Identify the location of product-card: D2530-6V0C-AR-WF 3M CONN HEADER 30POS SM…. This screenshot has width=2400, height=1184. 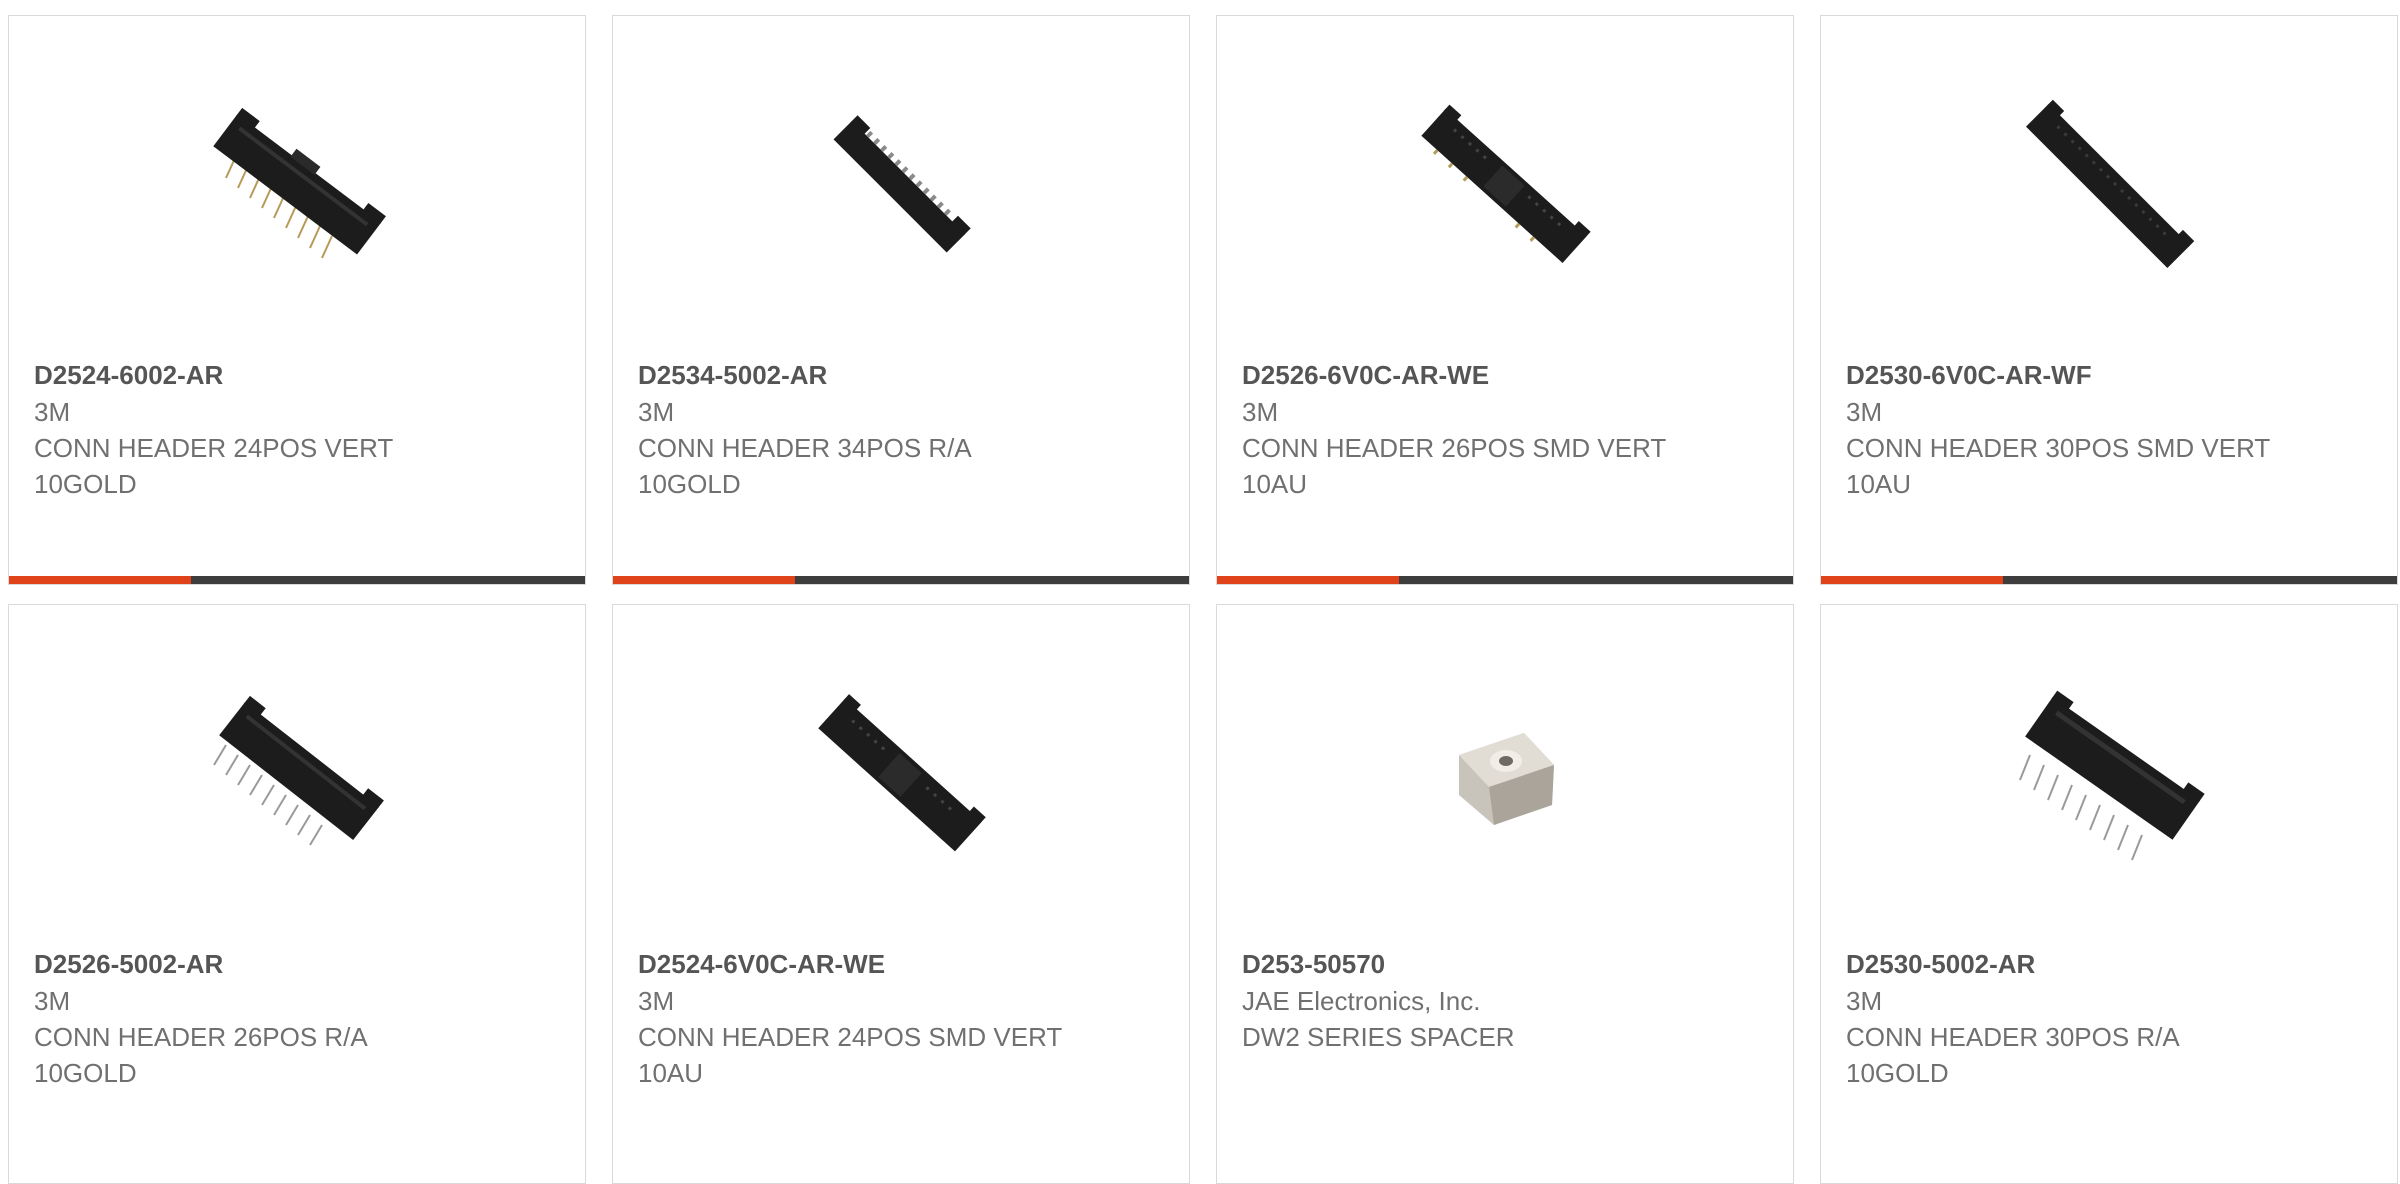
(2109, 300).